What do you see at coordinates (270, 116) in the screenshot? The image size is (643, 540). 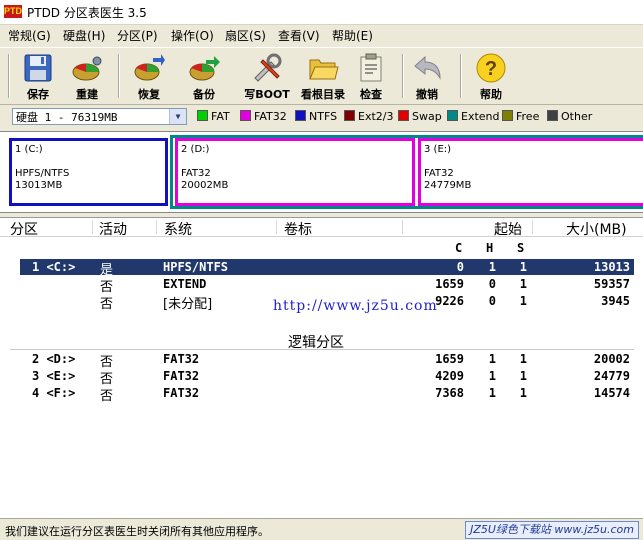 I see `legend-label: FAT32` at bounding box center [270, 116].